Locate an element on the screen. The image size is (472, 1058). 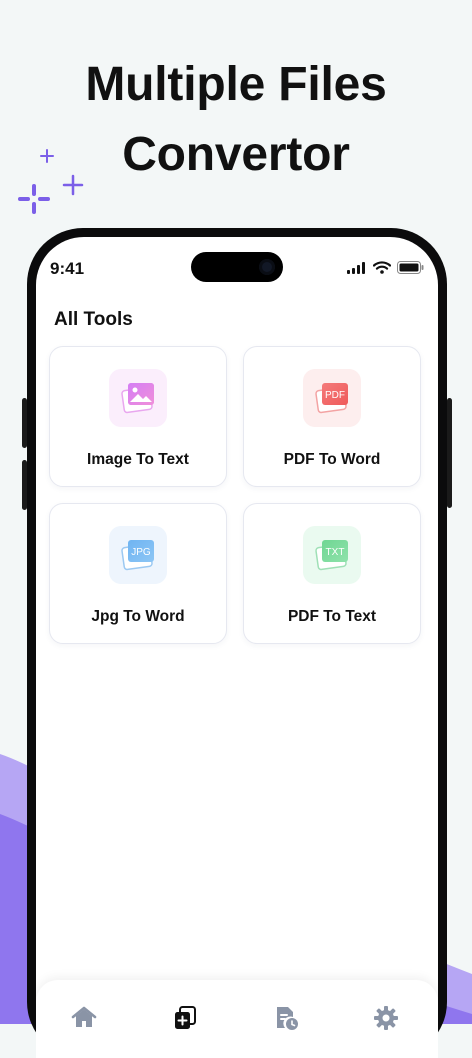
tool-card-pdf-to-text: TXT PDF To Text is located at coordinates (332, 573).